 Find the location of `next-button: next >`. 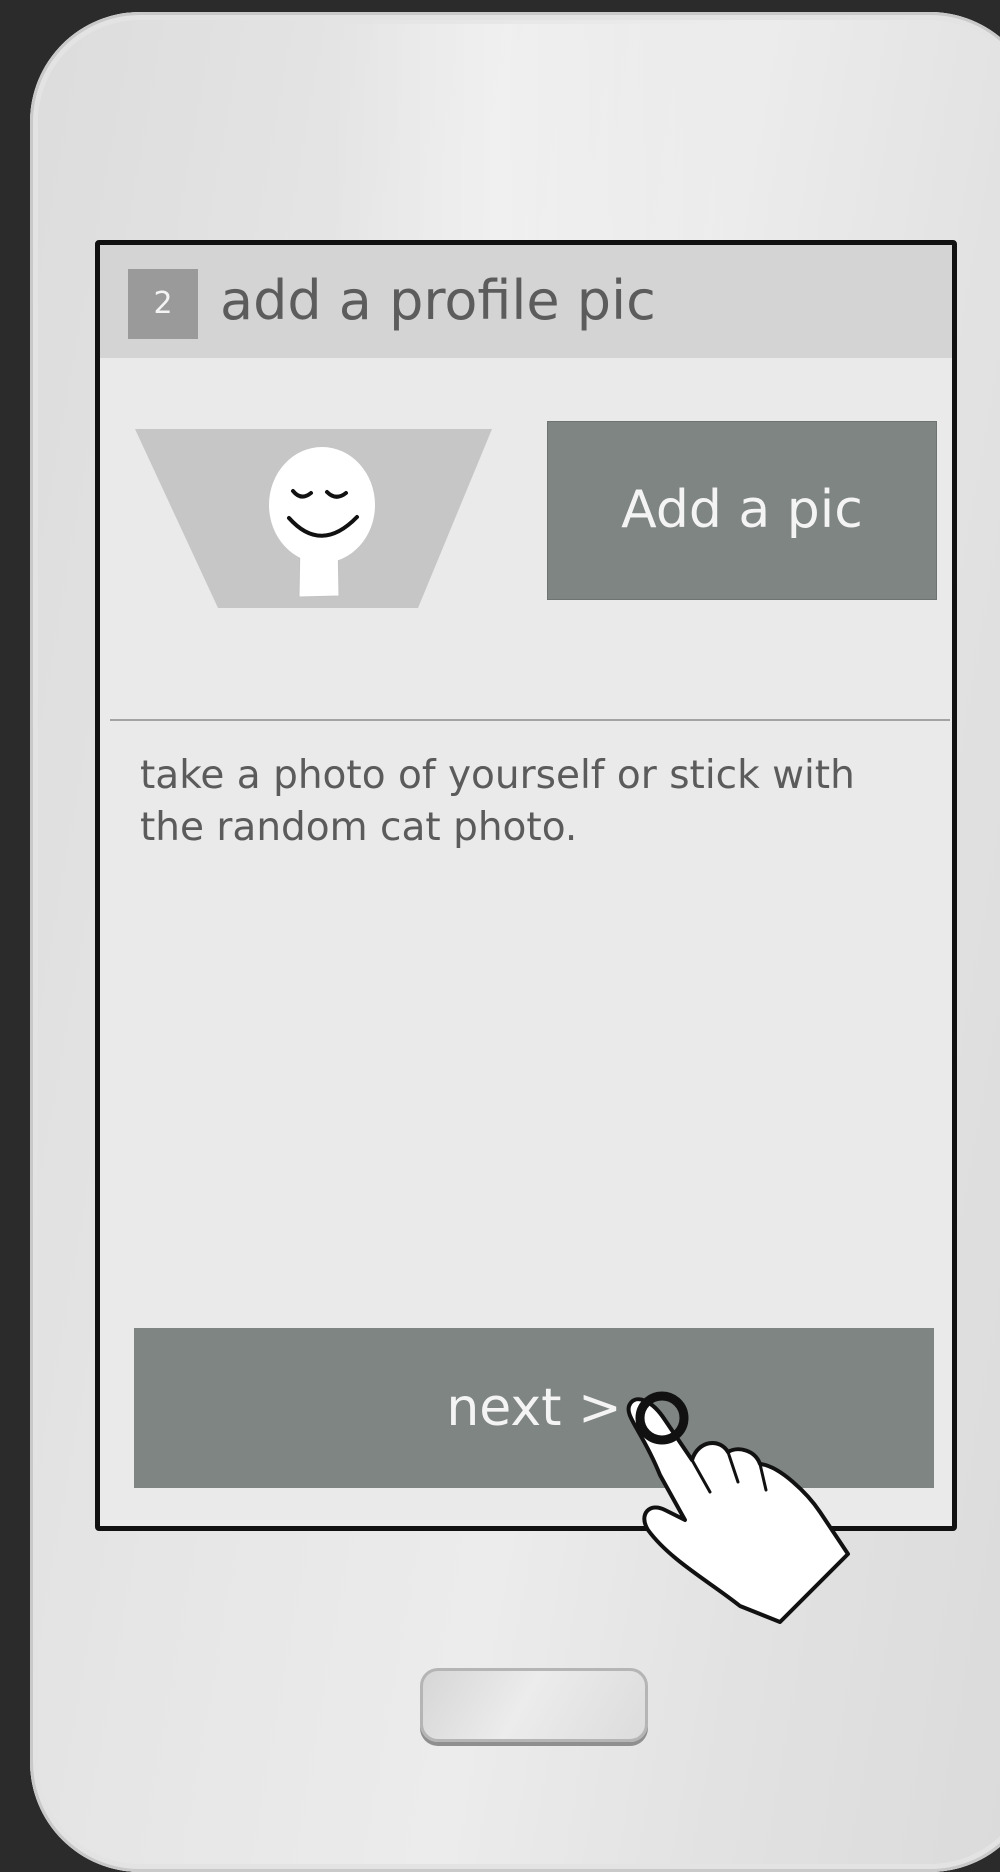

next-button: next > is located at coordinates (534, 1408).